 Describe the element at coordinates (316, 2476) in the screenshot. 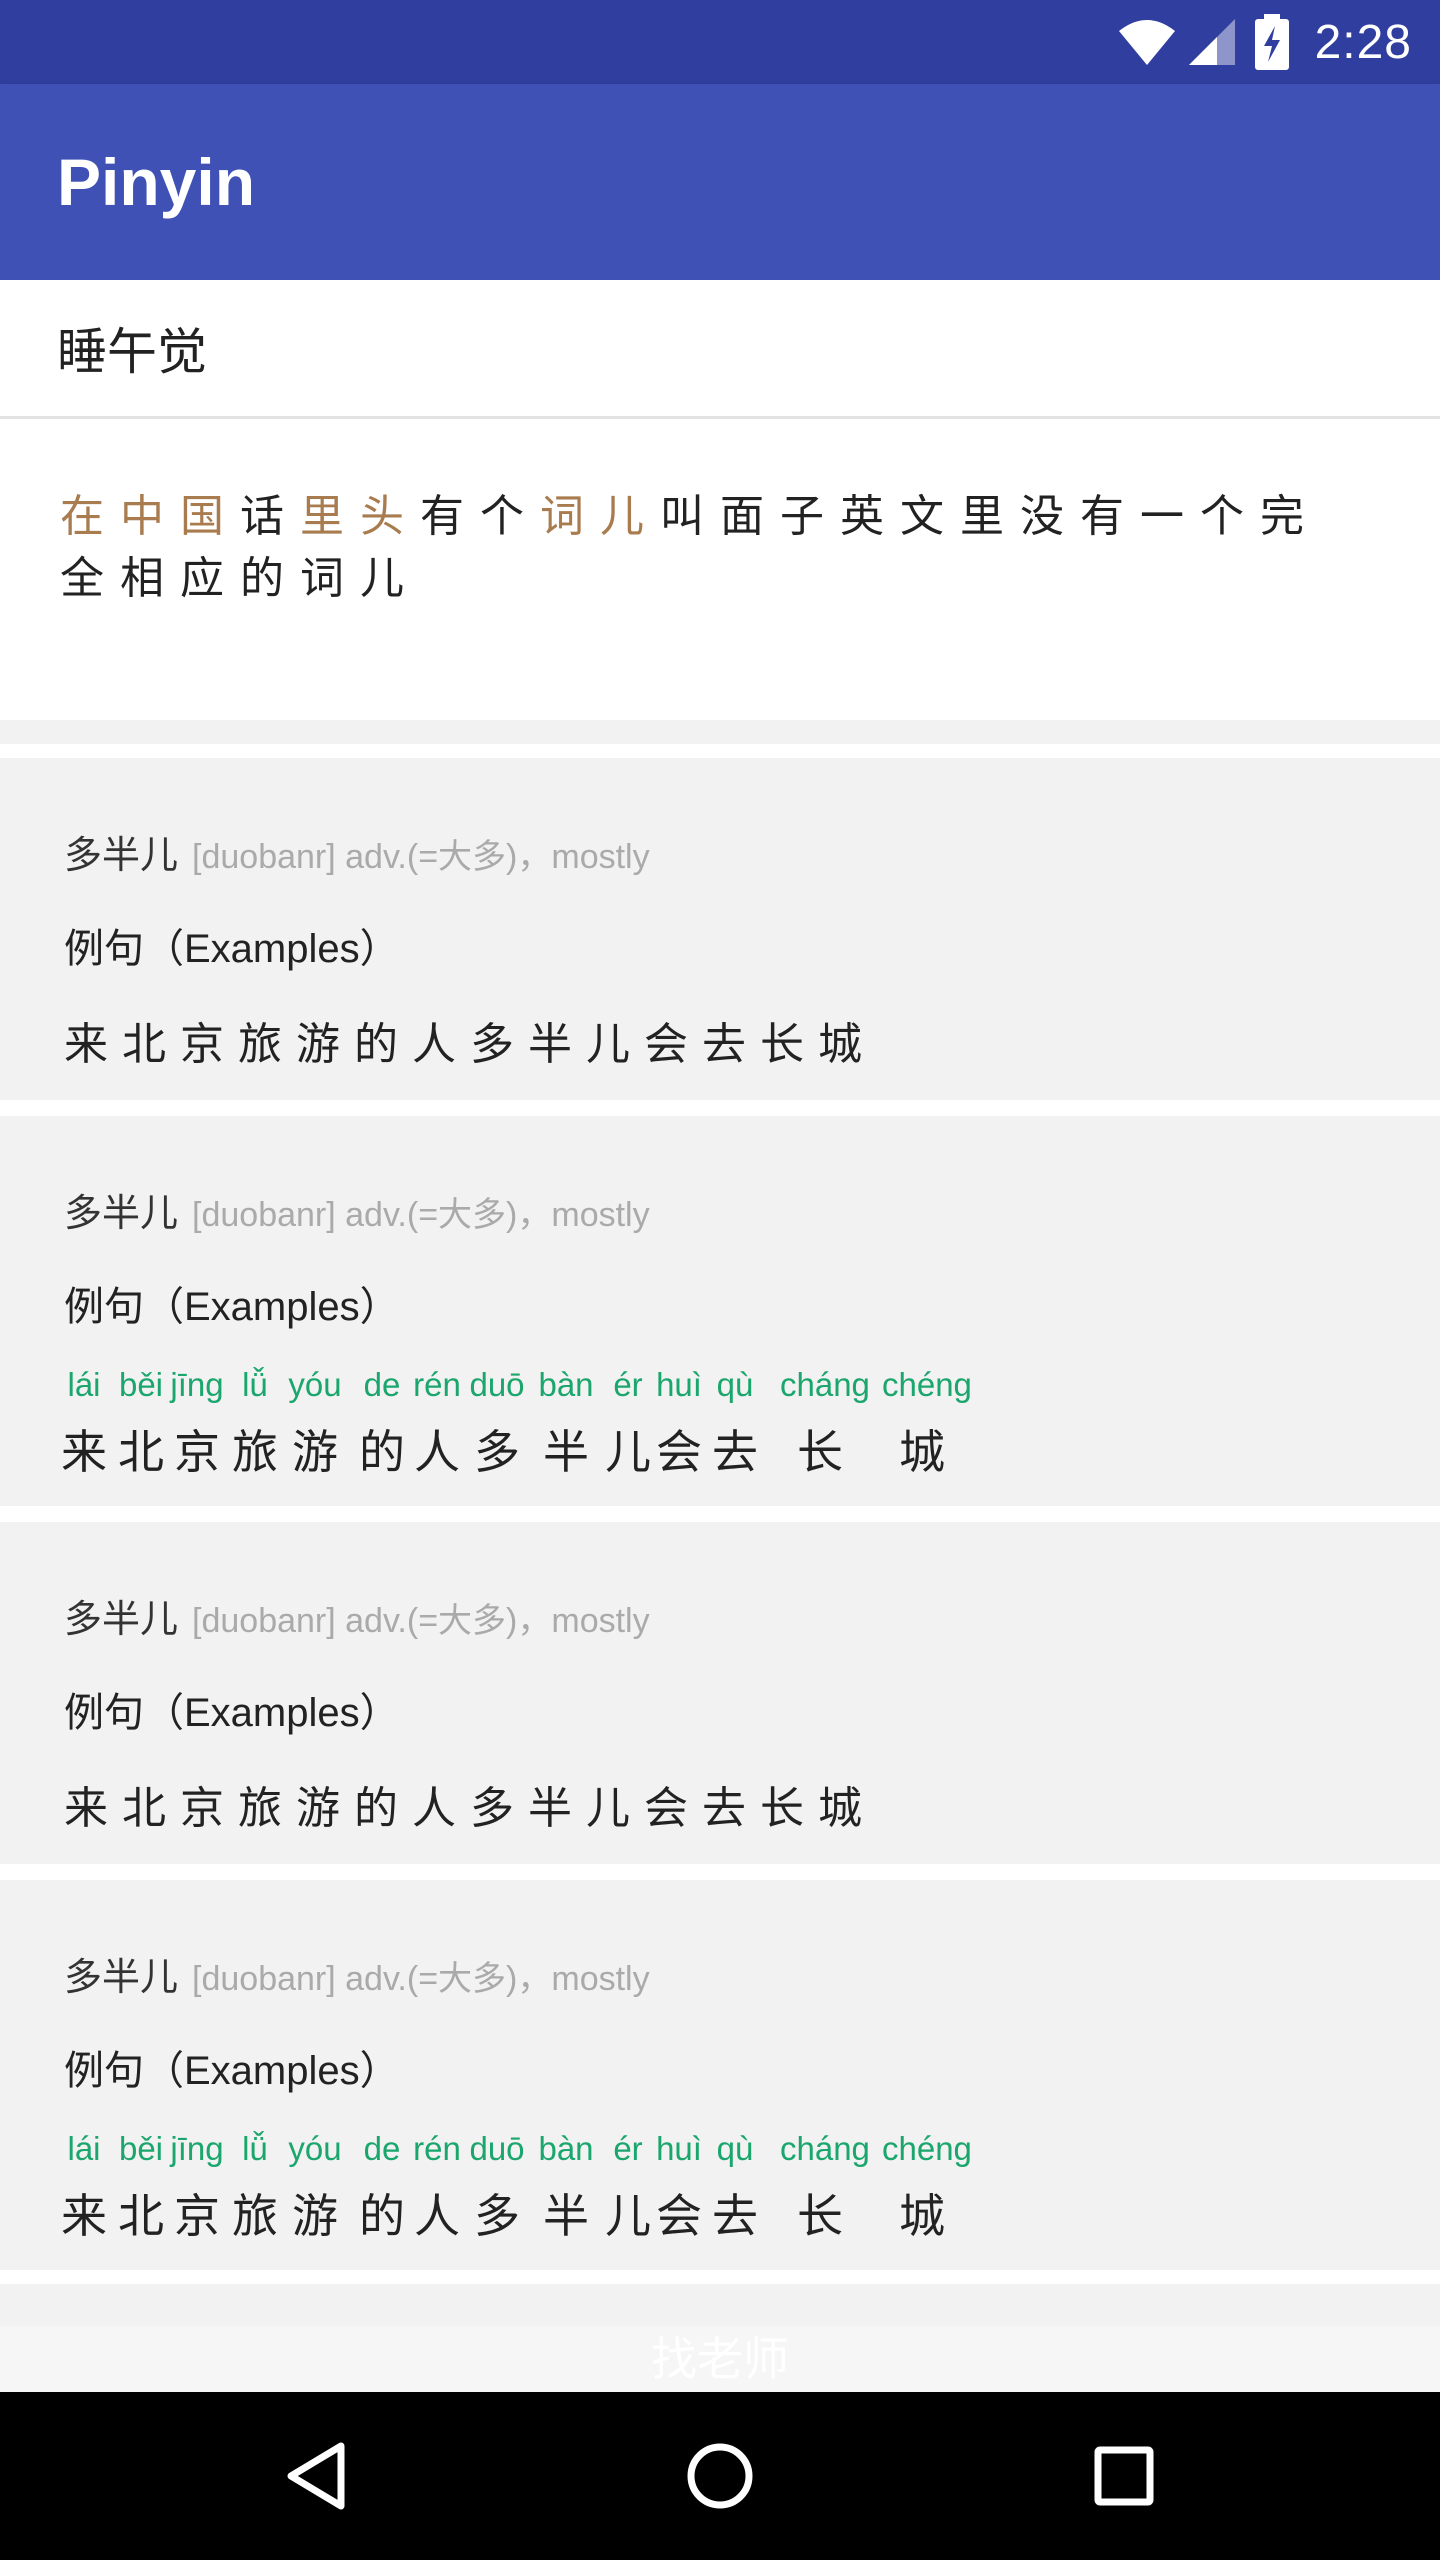

I see `back-icon` at that location.